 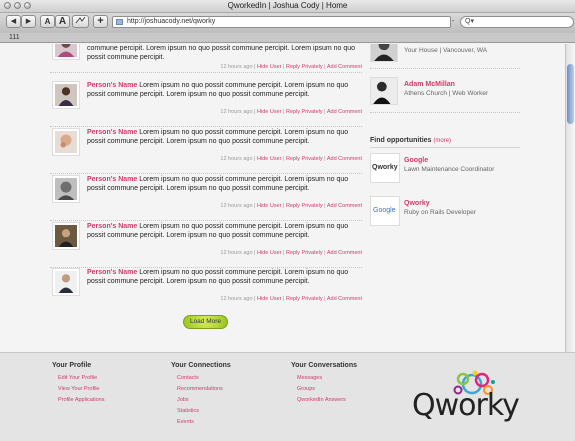 I want to click on scrollbar-thumb, so click(x=570, y=94).